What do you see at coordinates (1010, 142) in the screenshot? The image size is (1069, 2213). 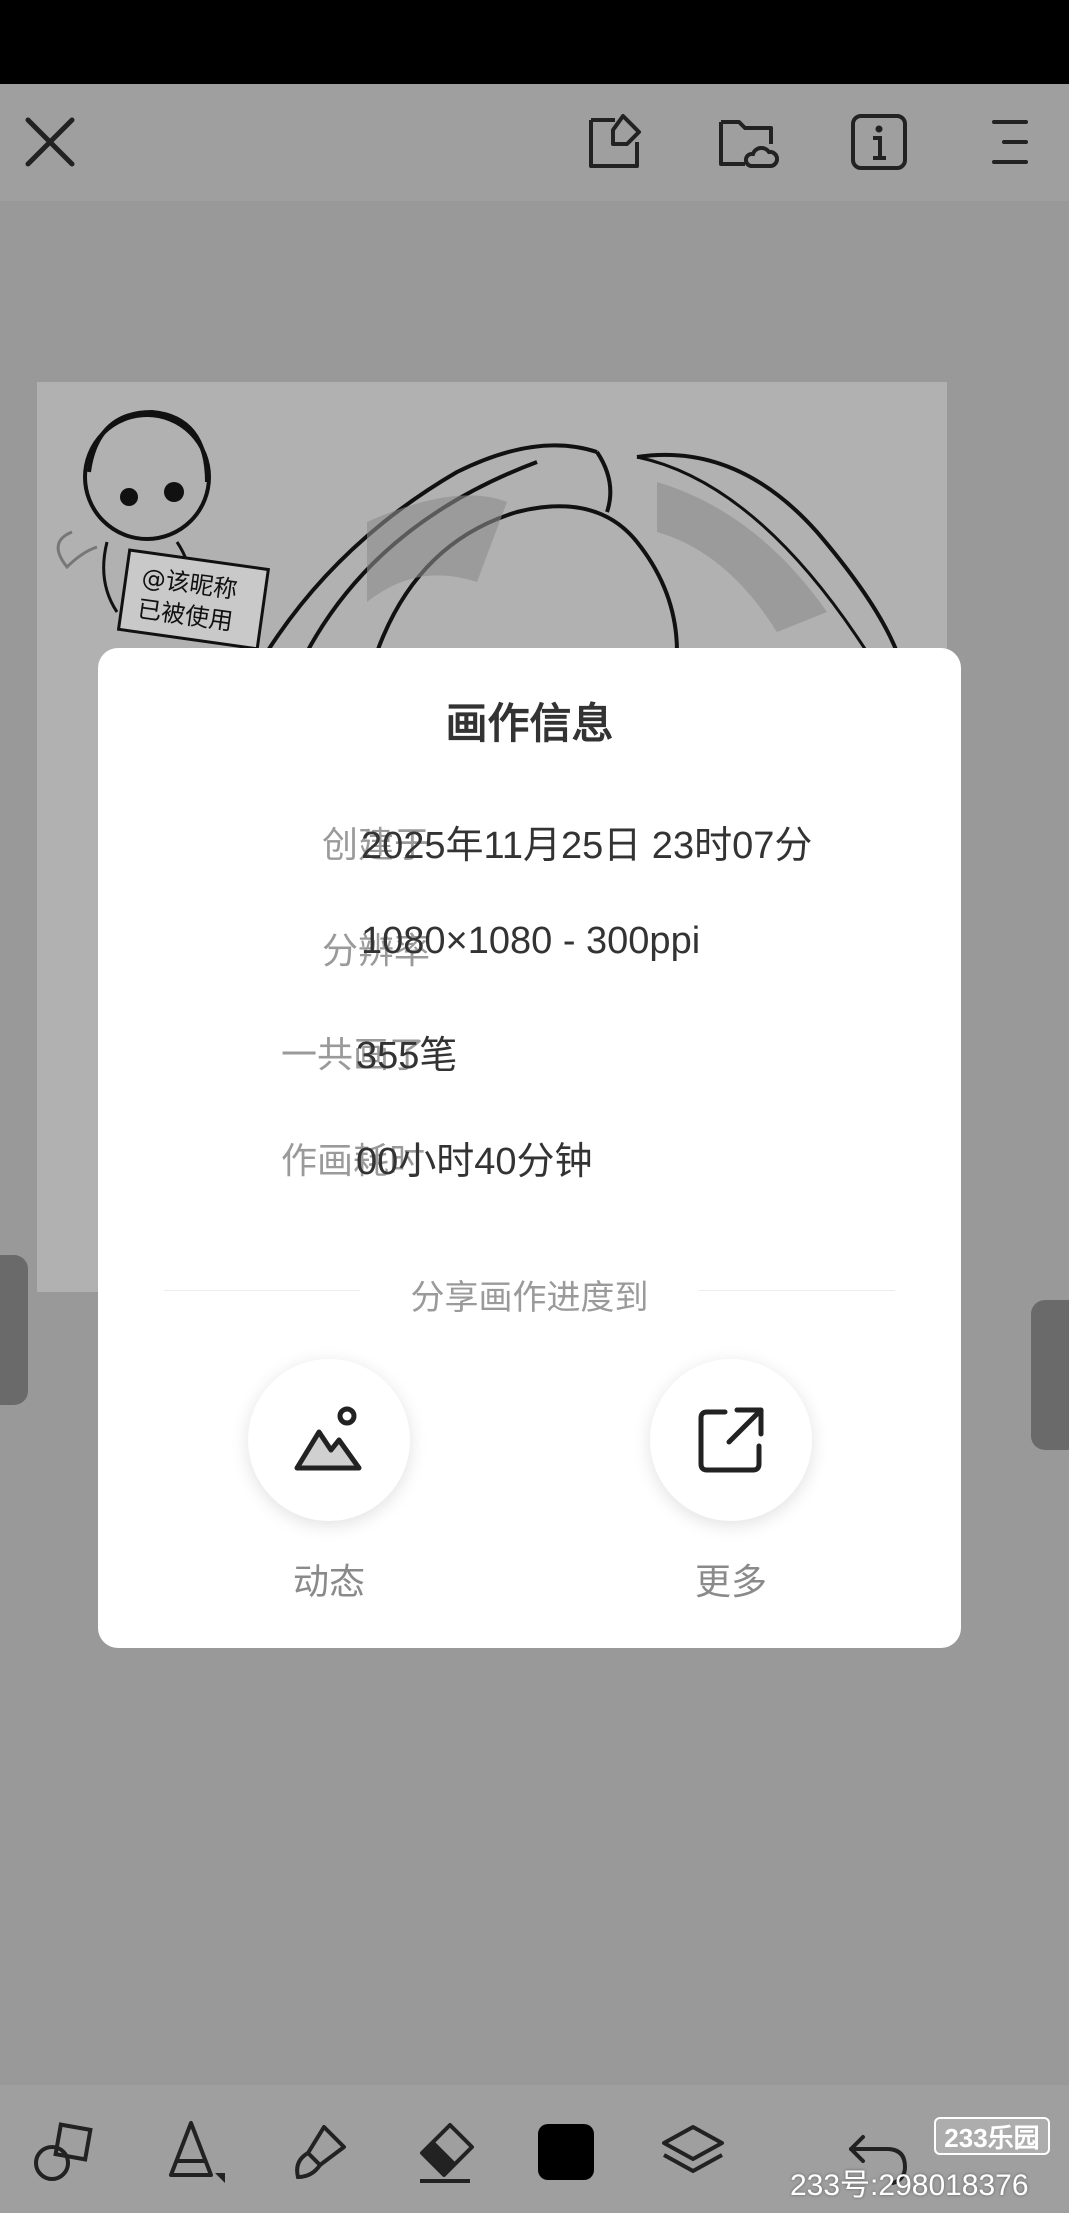 I see `menu-icon` at bounding box center [1010, 142].